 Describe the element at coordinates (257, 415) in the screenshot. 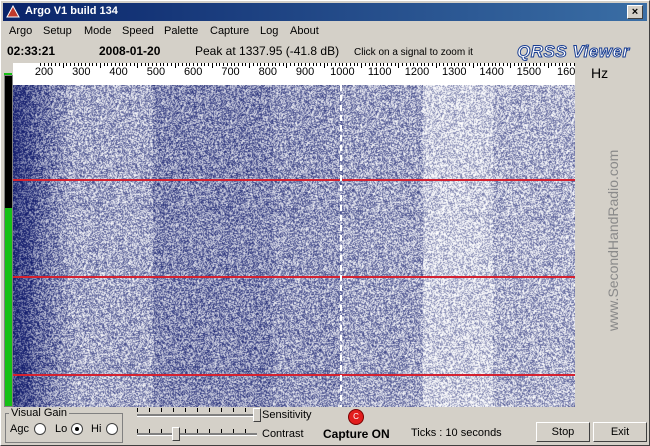

I see `sensitivity-slider-thumb` at that location.